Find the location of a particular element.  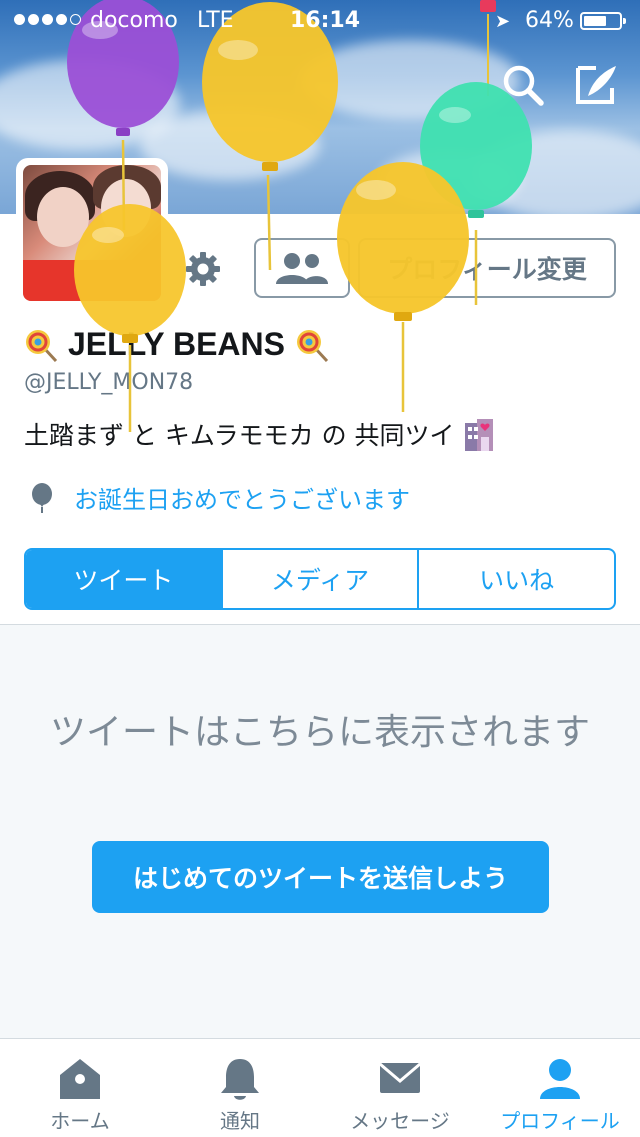

first-tweet-button: はじめてのツイートを送信しよう is located at coordinates (320, 877).